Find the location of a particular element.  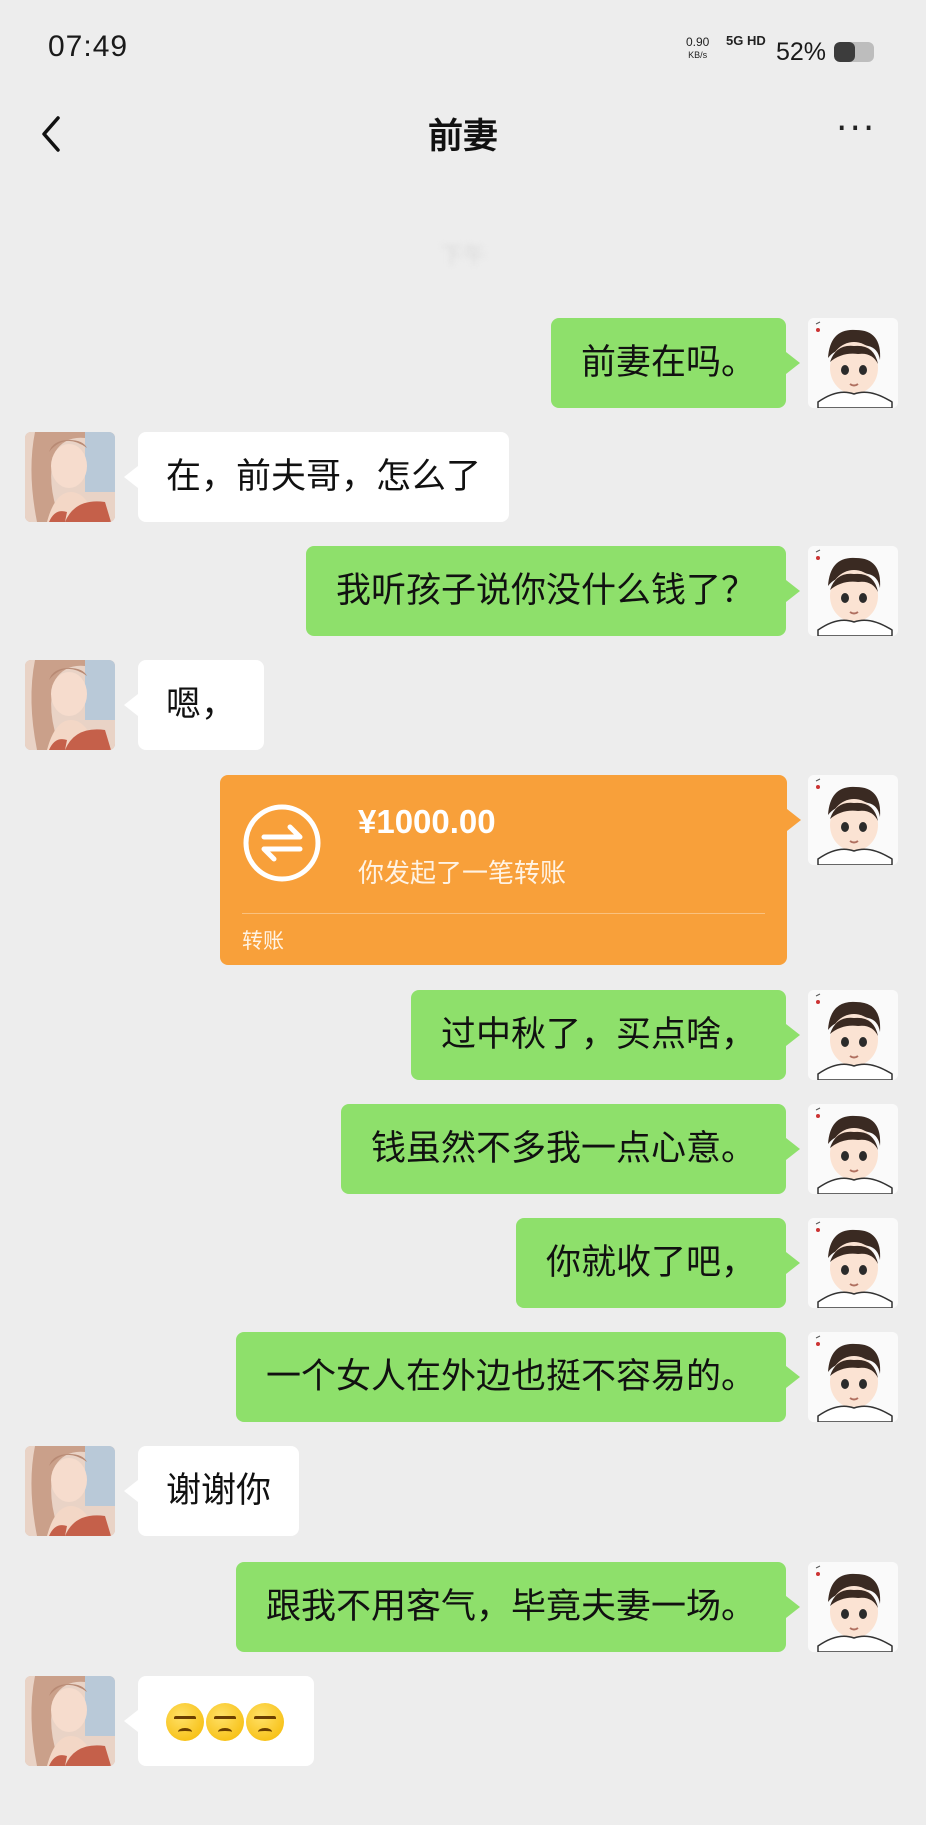

transfer-icon is located at coordinates (282, 843).